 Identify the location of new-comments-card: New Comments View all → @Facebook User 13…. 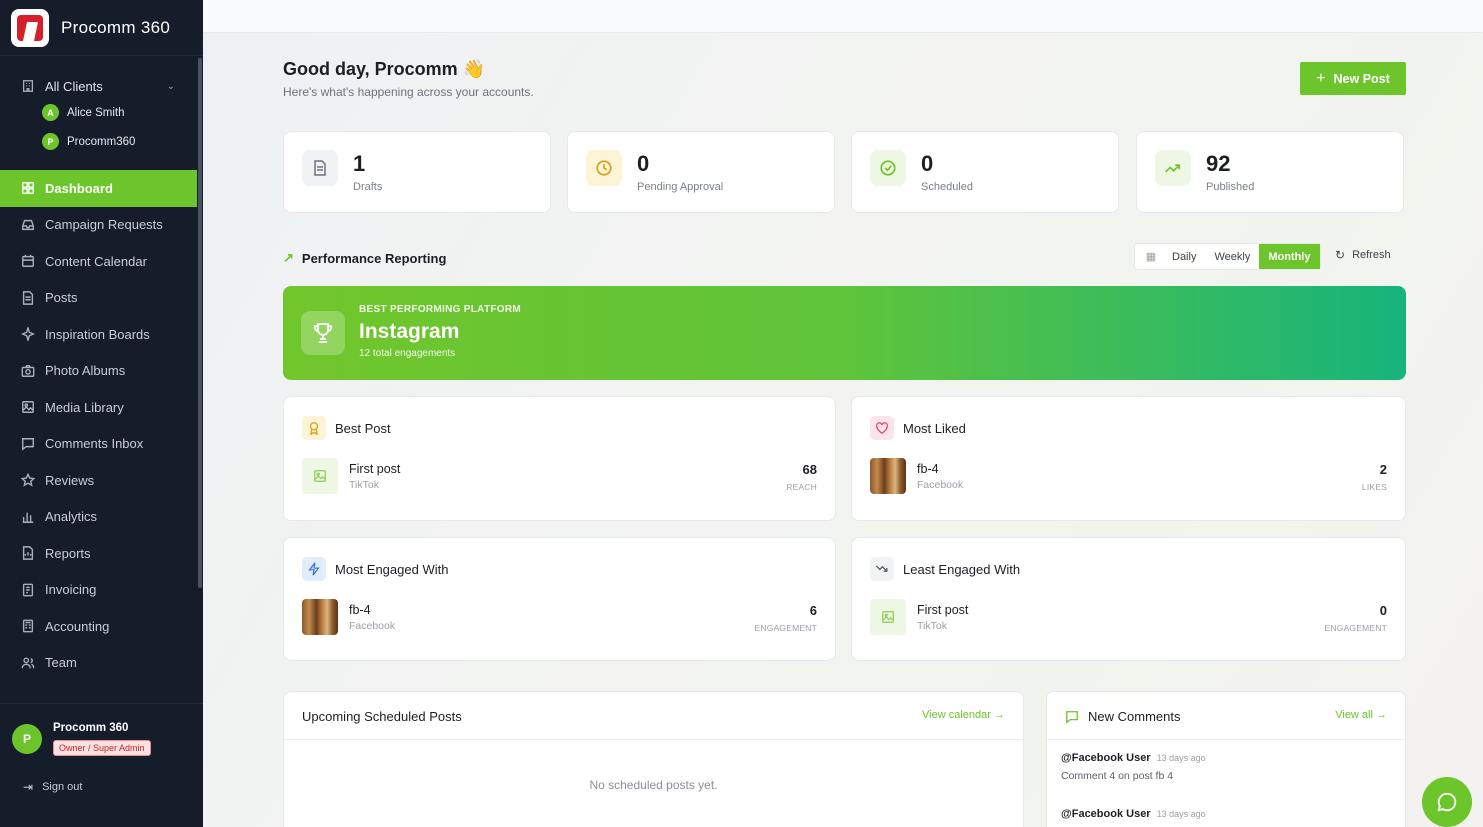
(1226, 759).